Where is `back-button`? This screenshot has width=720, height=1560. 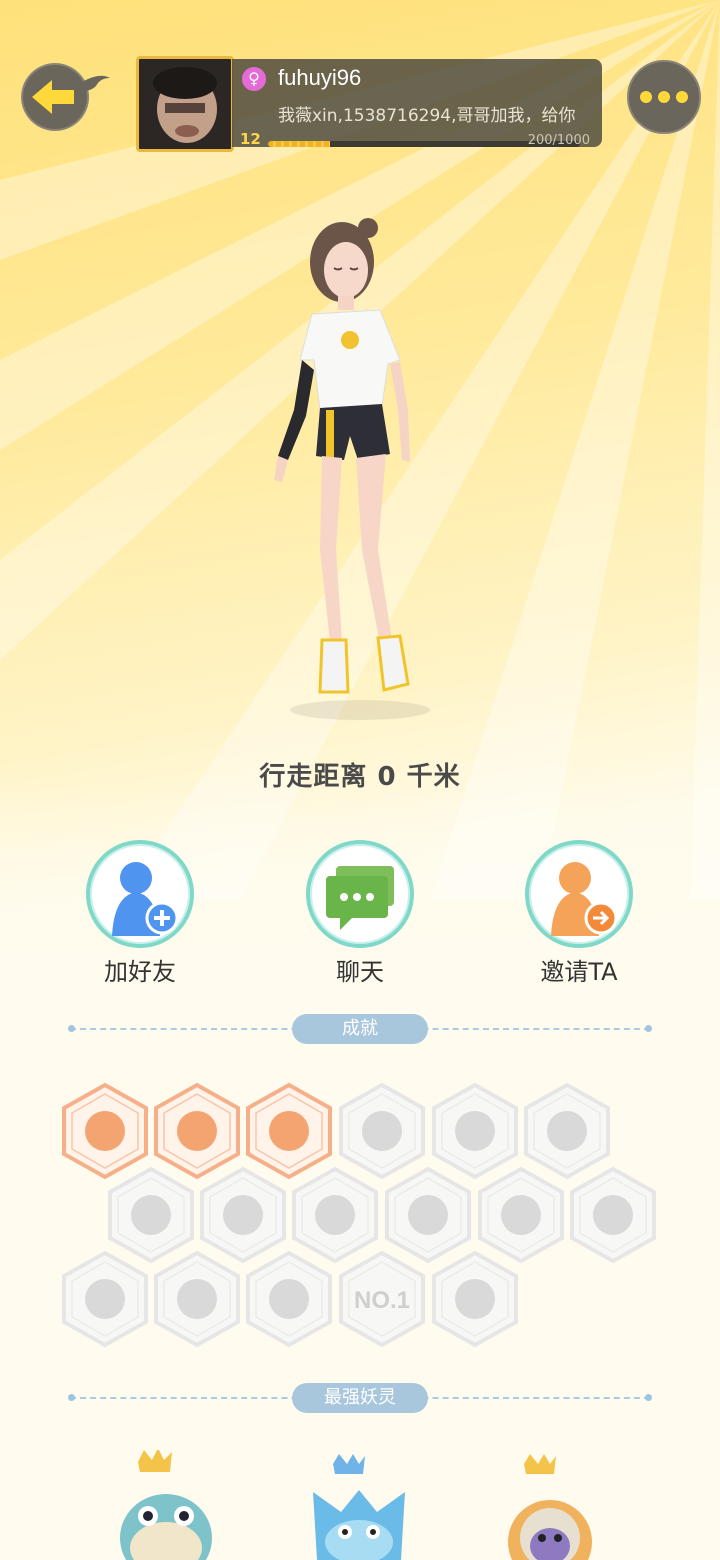
back-button is located at coordinates (65, 97).